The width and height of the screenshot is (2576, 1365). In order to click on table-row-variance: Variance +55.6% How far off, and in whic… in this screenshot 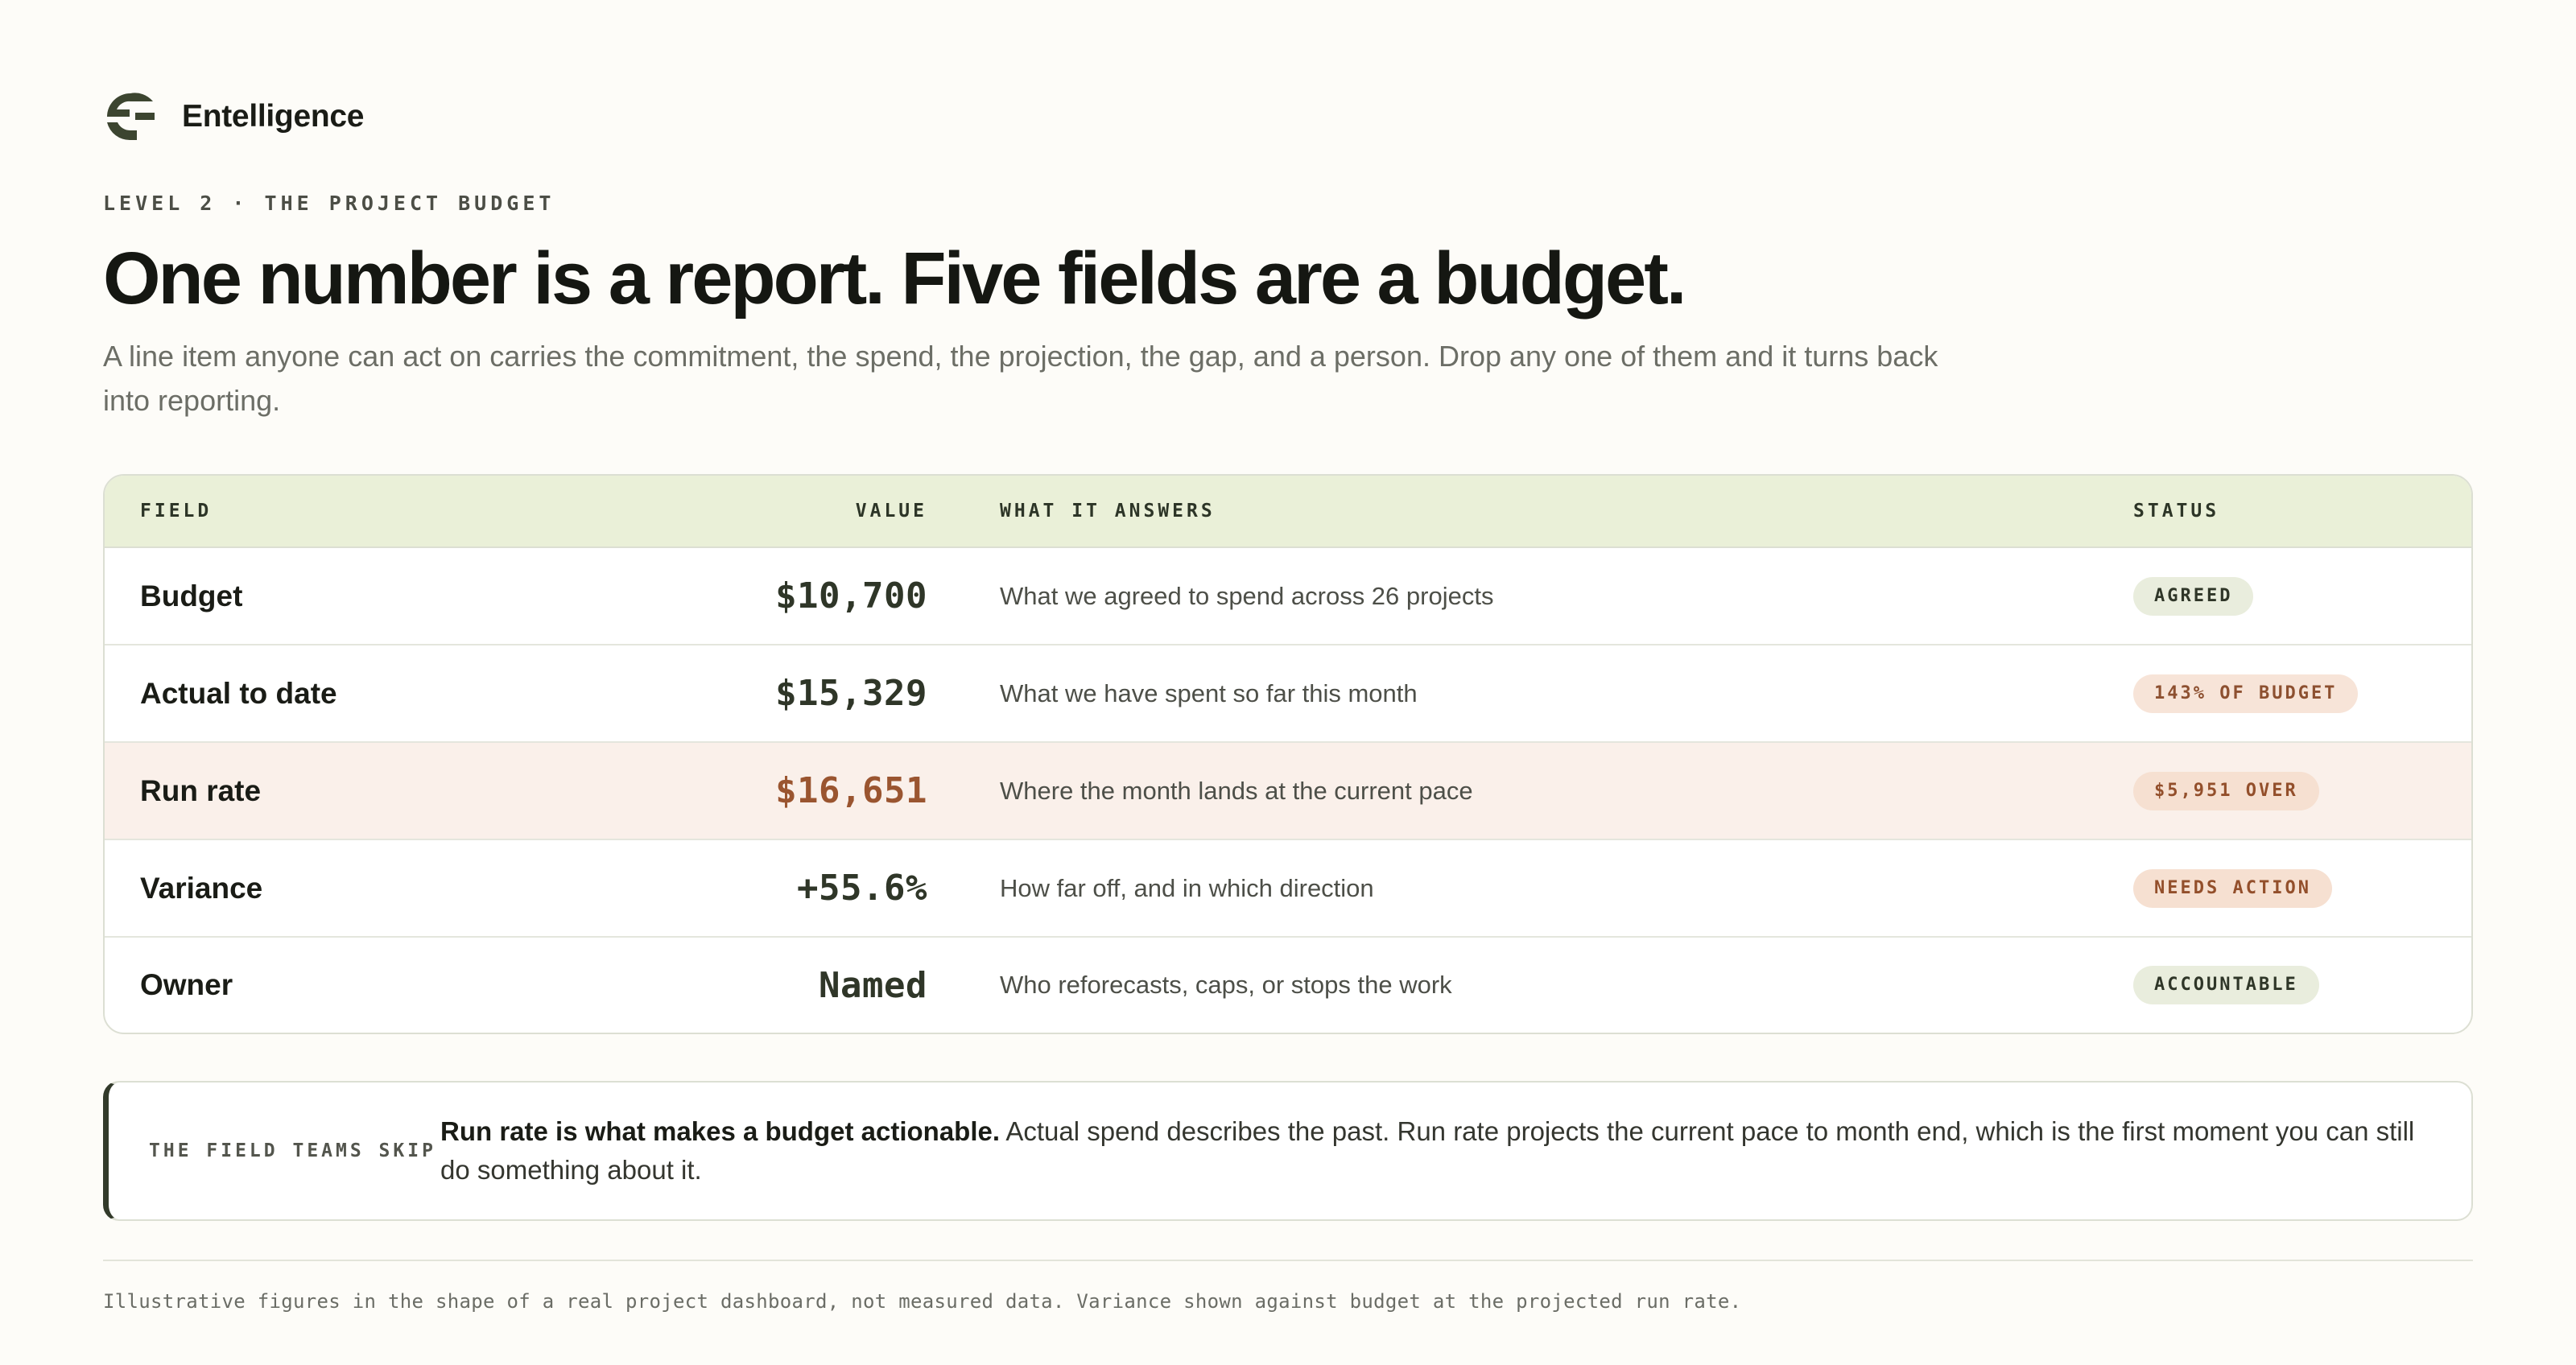, I will do `click(1288, 889)`.